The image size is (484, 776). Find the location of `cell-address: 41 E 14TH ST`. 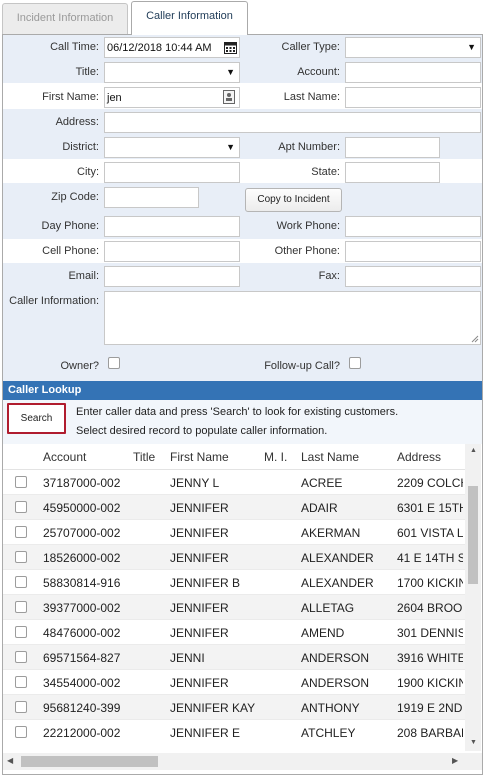

cell-address: 41 E 14TH ST is located at coordinates (430, 558).